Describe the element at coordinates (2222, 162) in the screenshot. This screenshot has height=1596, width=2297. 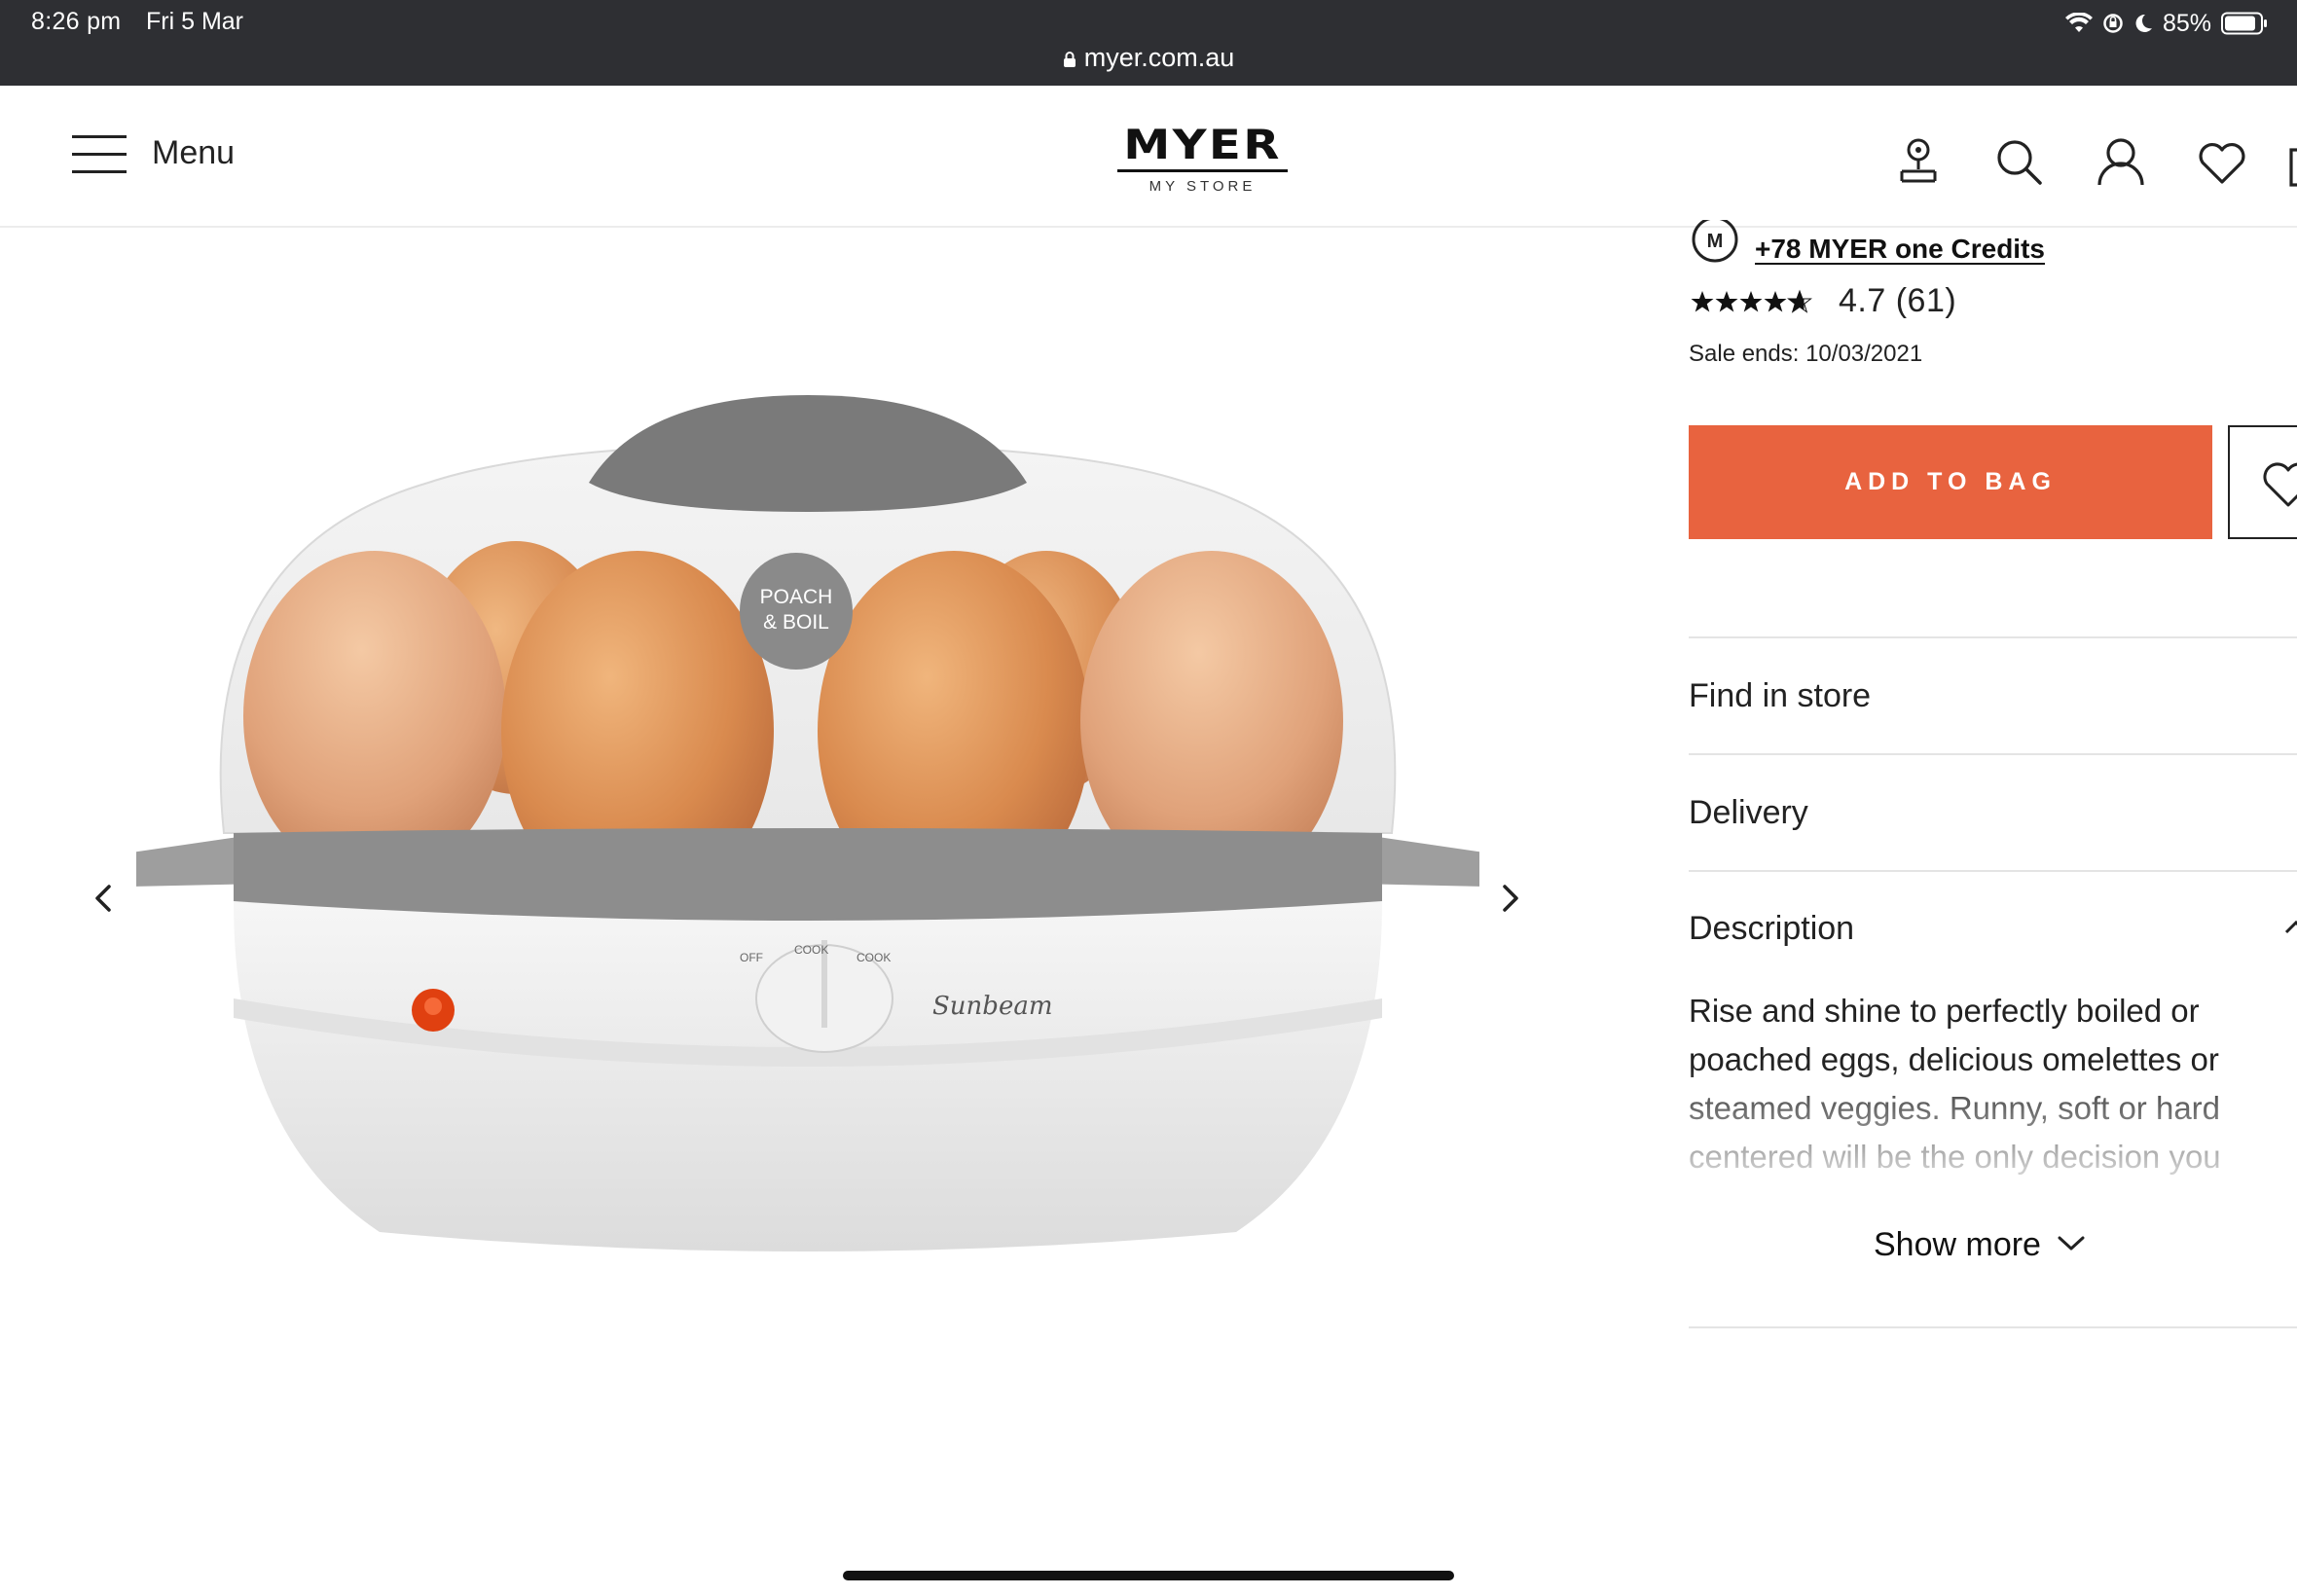
I see `wishlist-icon` at that location.